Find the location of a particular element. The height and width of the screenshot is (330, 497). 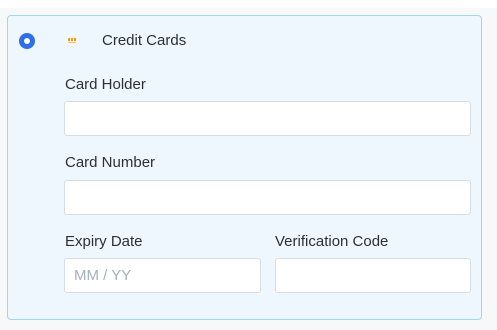

card-number-label: Card Number is located at coordinates (110, 162).